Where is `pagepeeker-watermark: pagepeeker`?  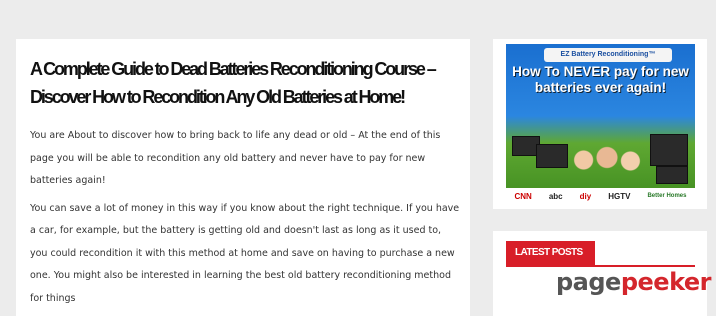 pagepeeker-watermark: pagepeeker is located at coordinates (634, 282).